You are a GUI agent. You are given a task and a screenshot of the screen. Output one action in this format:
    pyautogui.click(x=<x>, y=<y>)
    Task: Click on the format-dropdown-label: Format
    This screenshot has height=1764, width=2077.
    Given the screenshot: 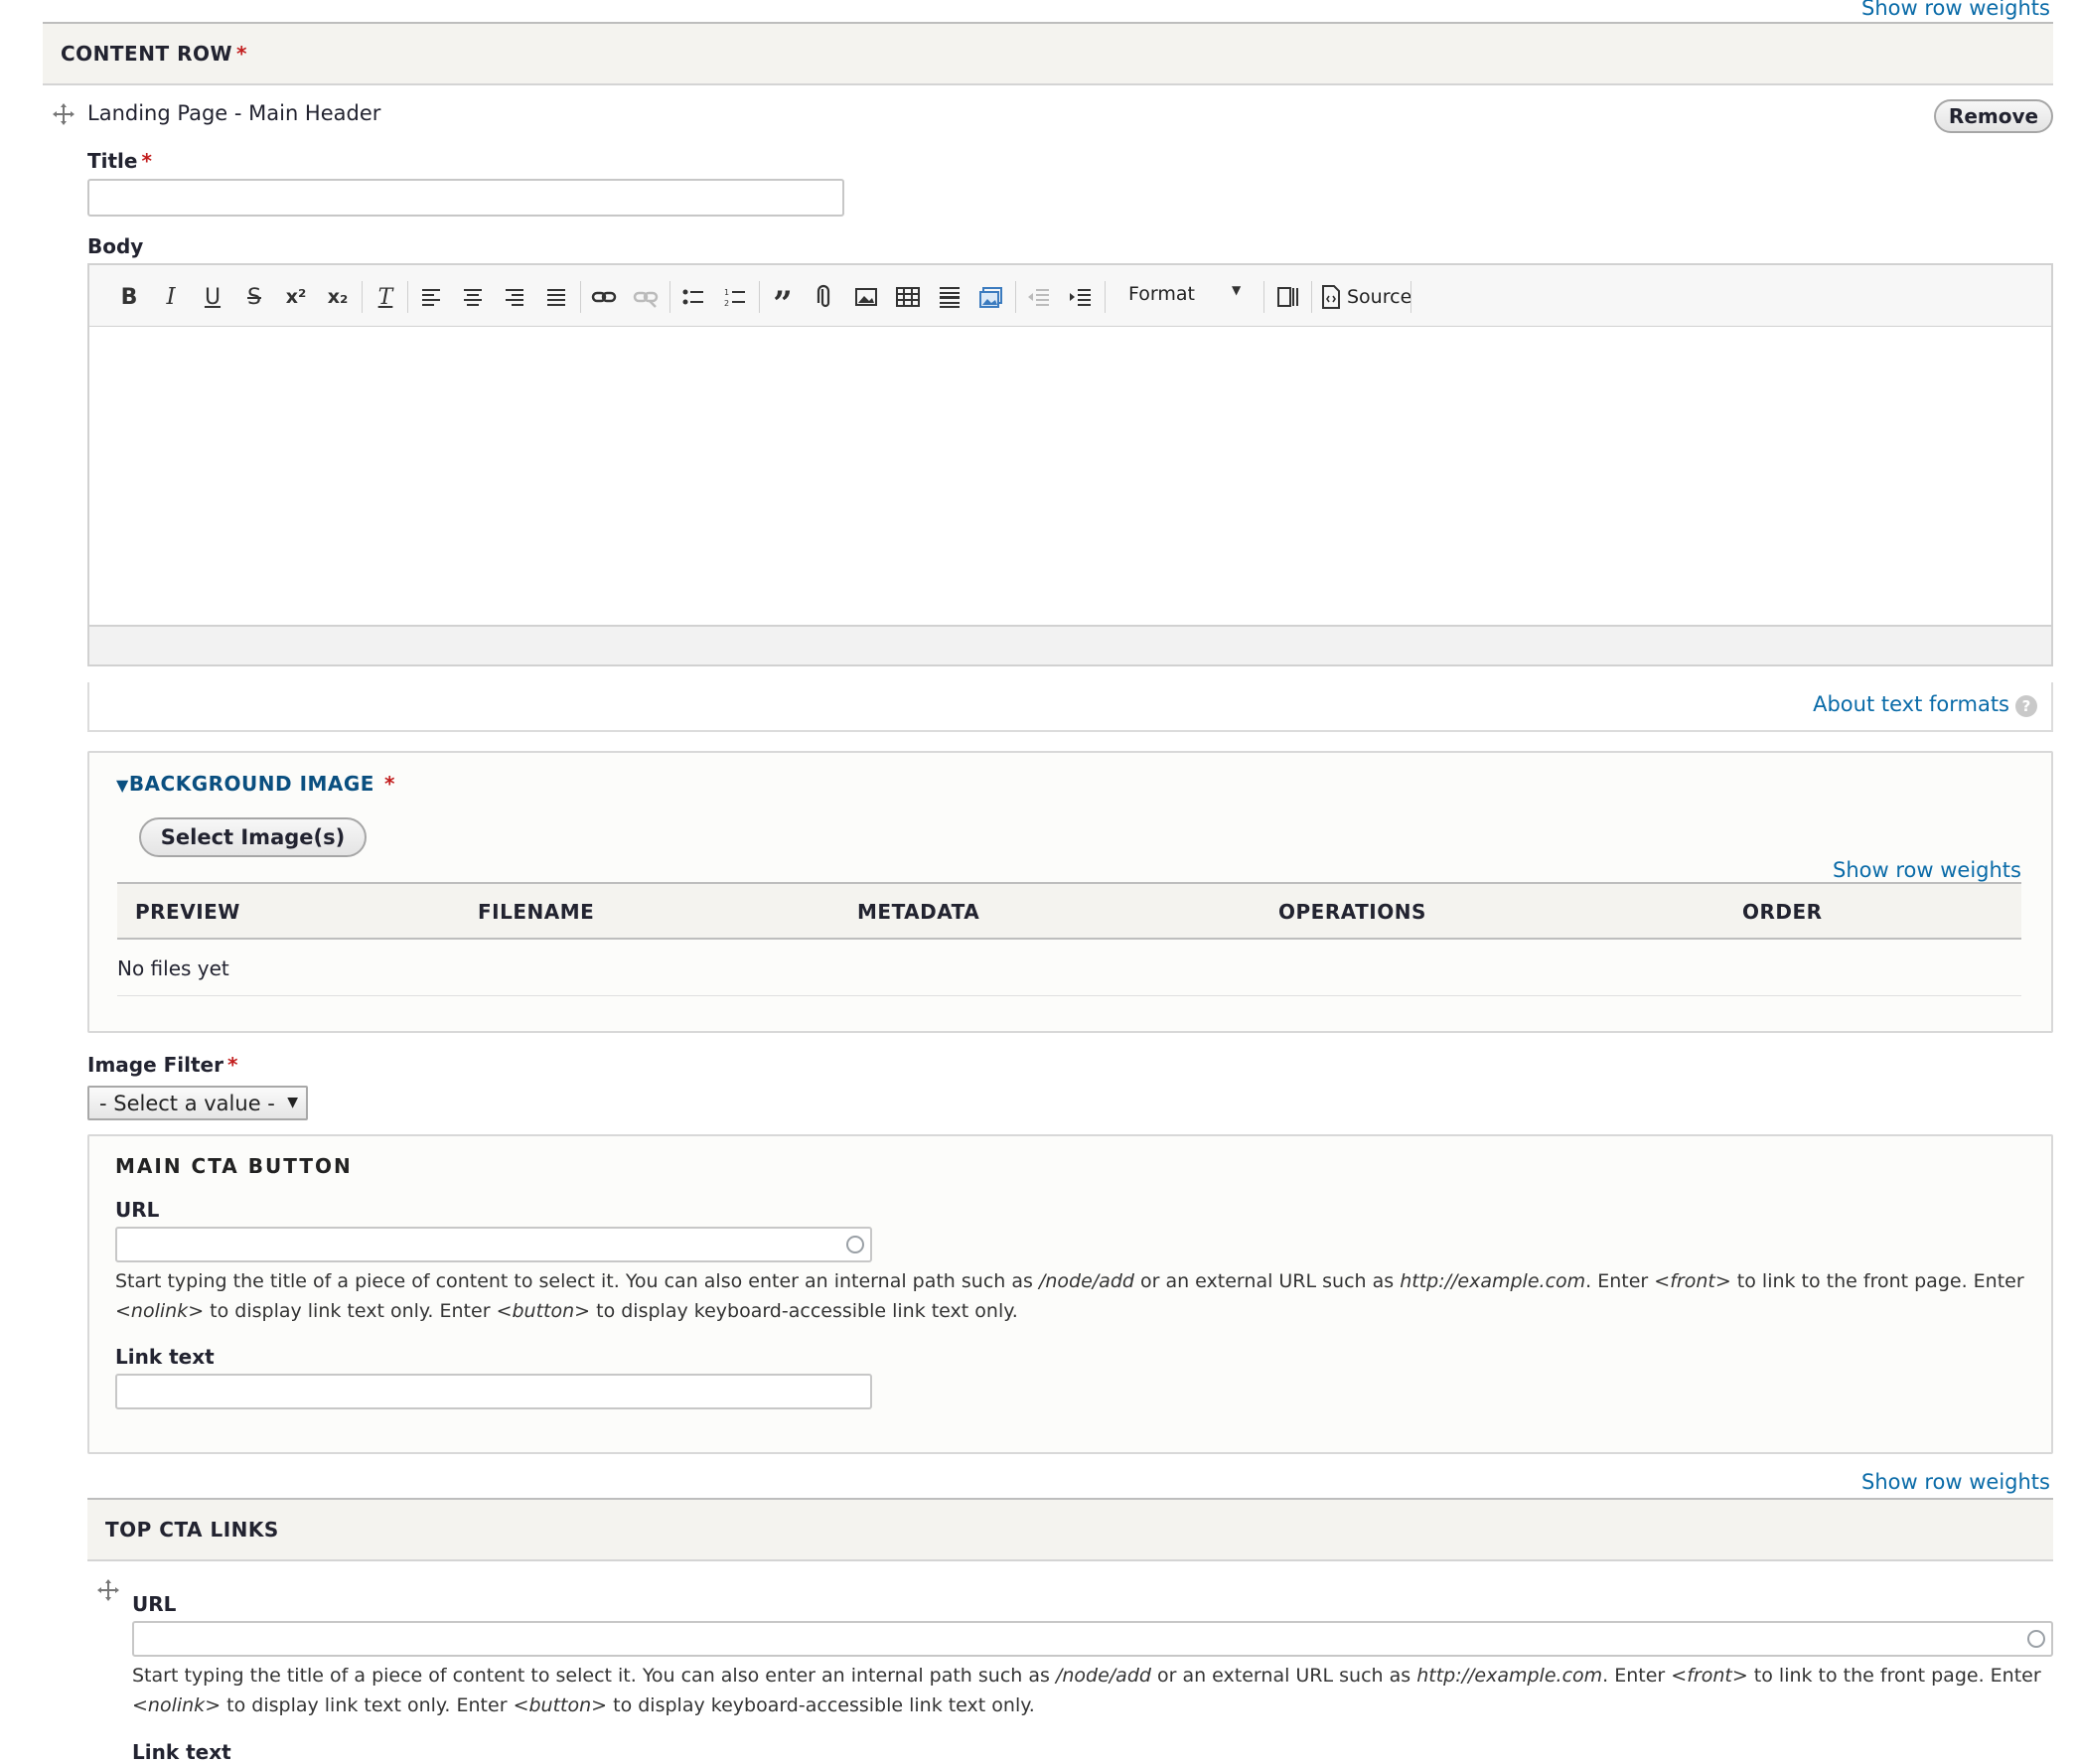 What is the action you would take?
    pyautogui.click(x=1161, y=294)
    